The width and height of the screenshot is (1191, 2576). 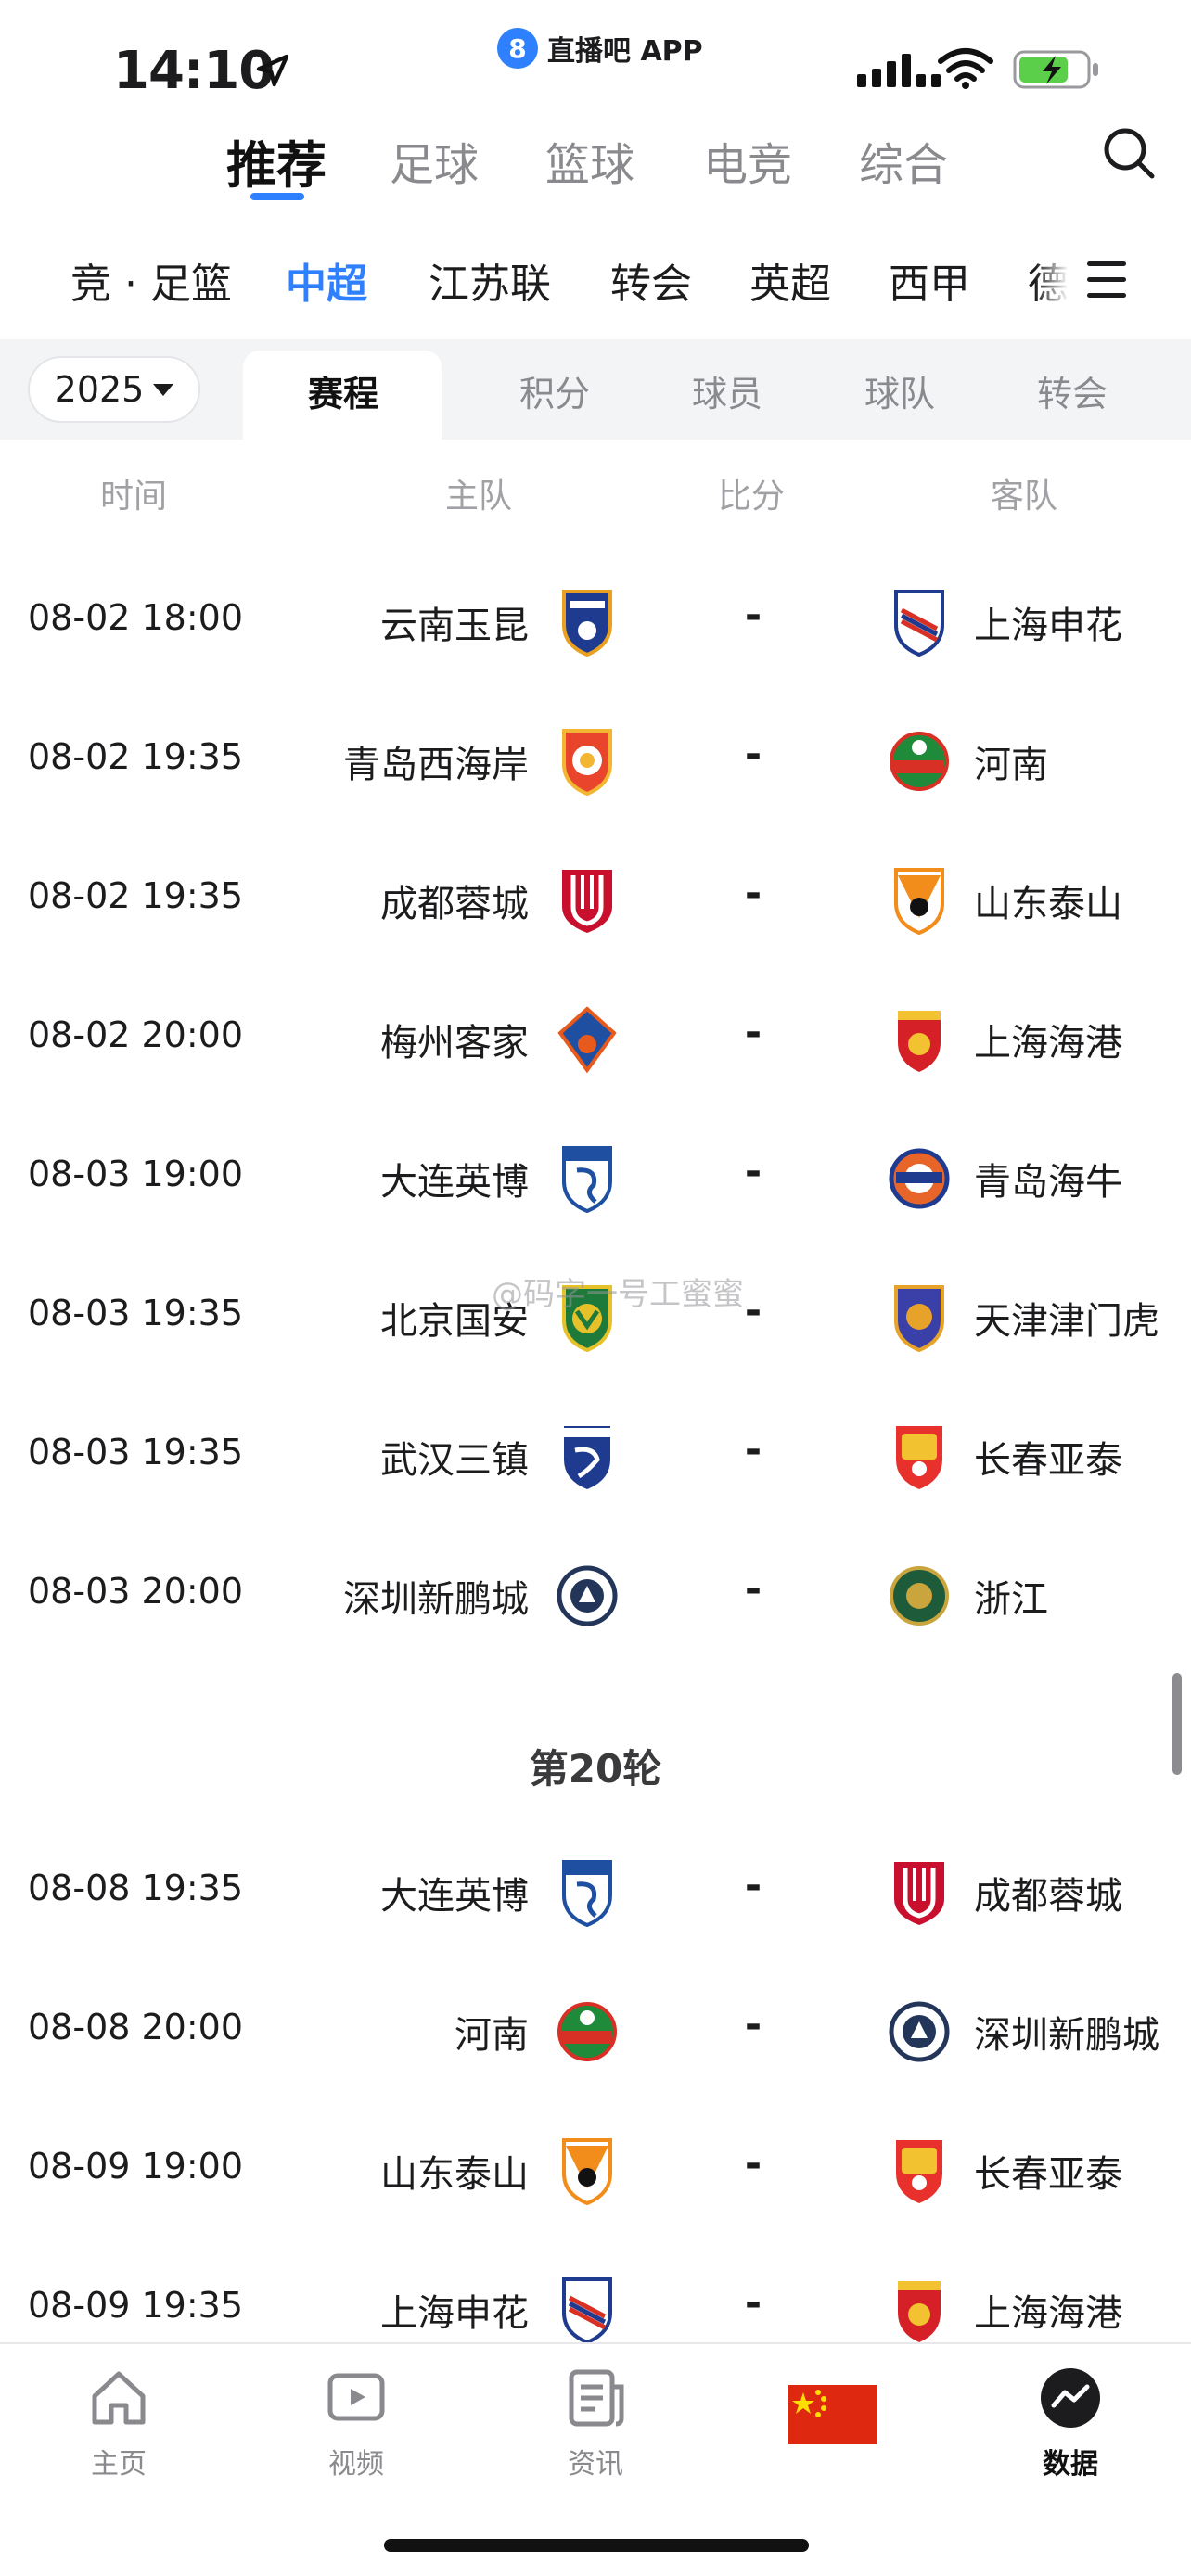 I want to click on col-time: 时间, so click(x=134, y=497).